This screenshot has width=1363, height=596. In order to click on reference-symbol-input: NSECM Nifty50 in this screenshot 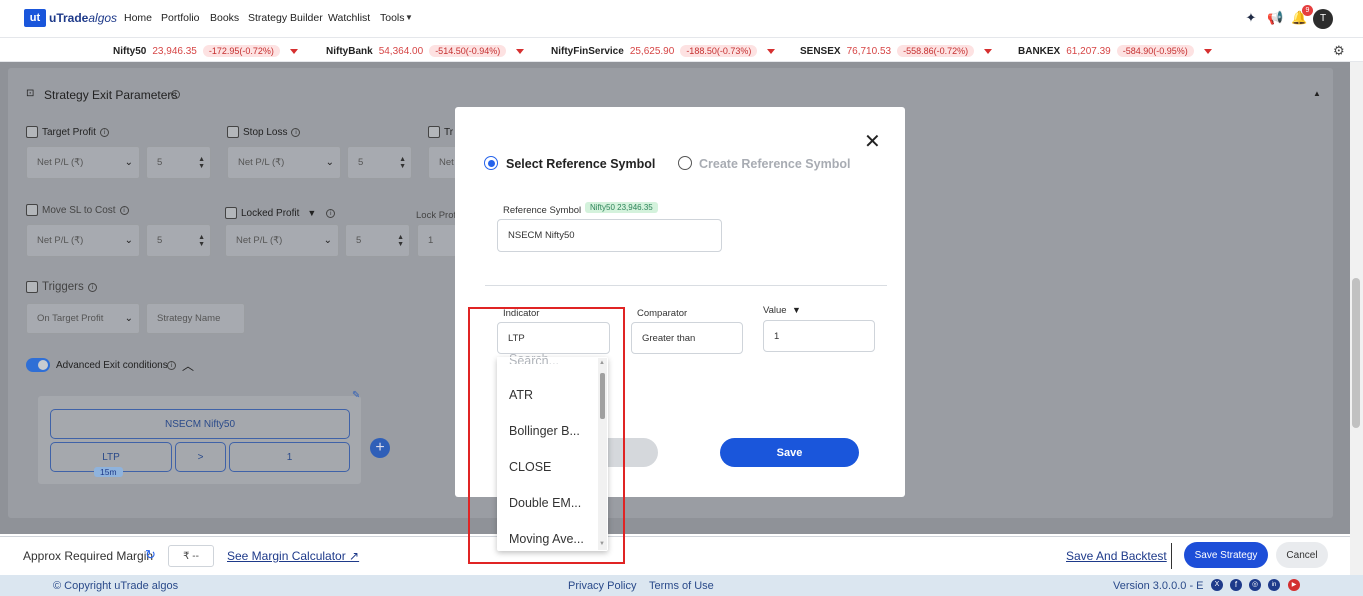, I will do `click(609, 235)`.